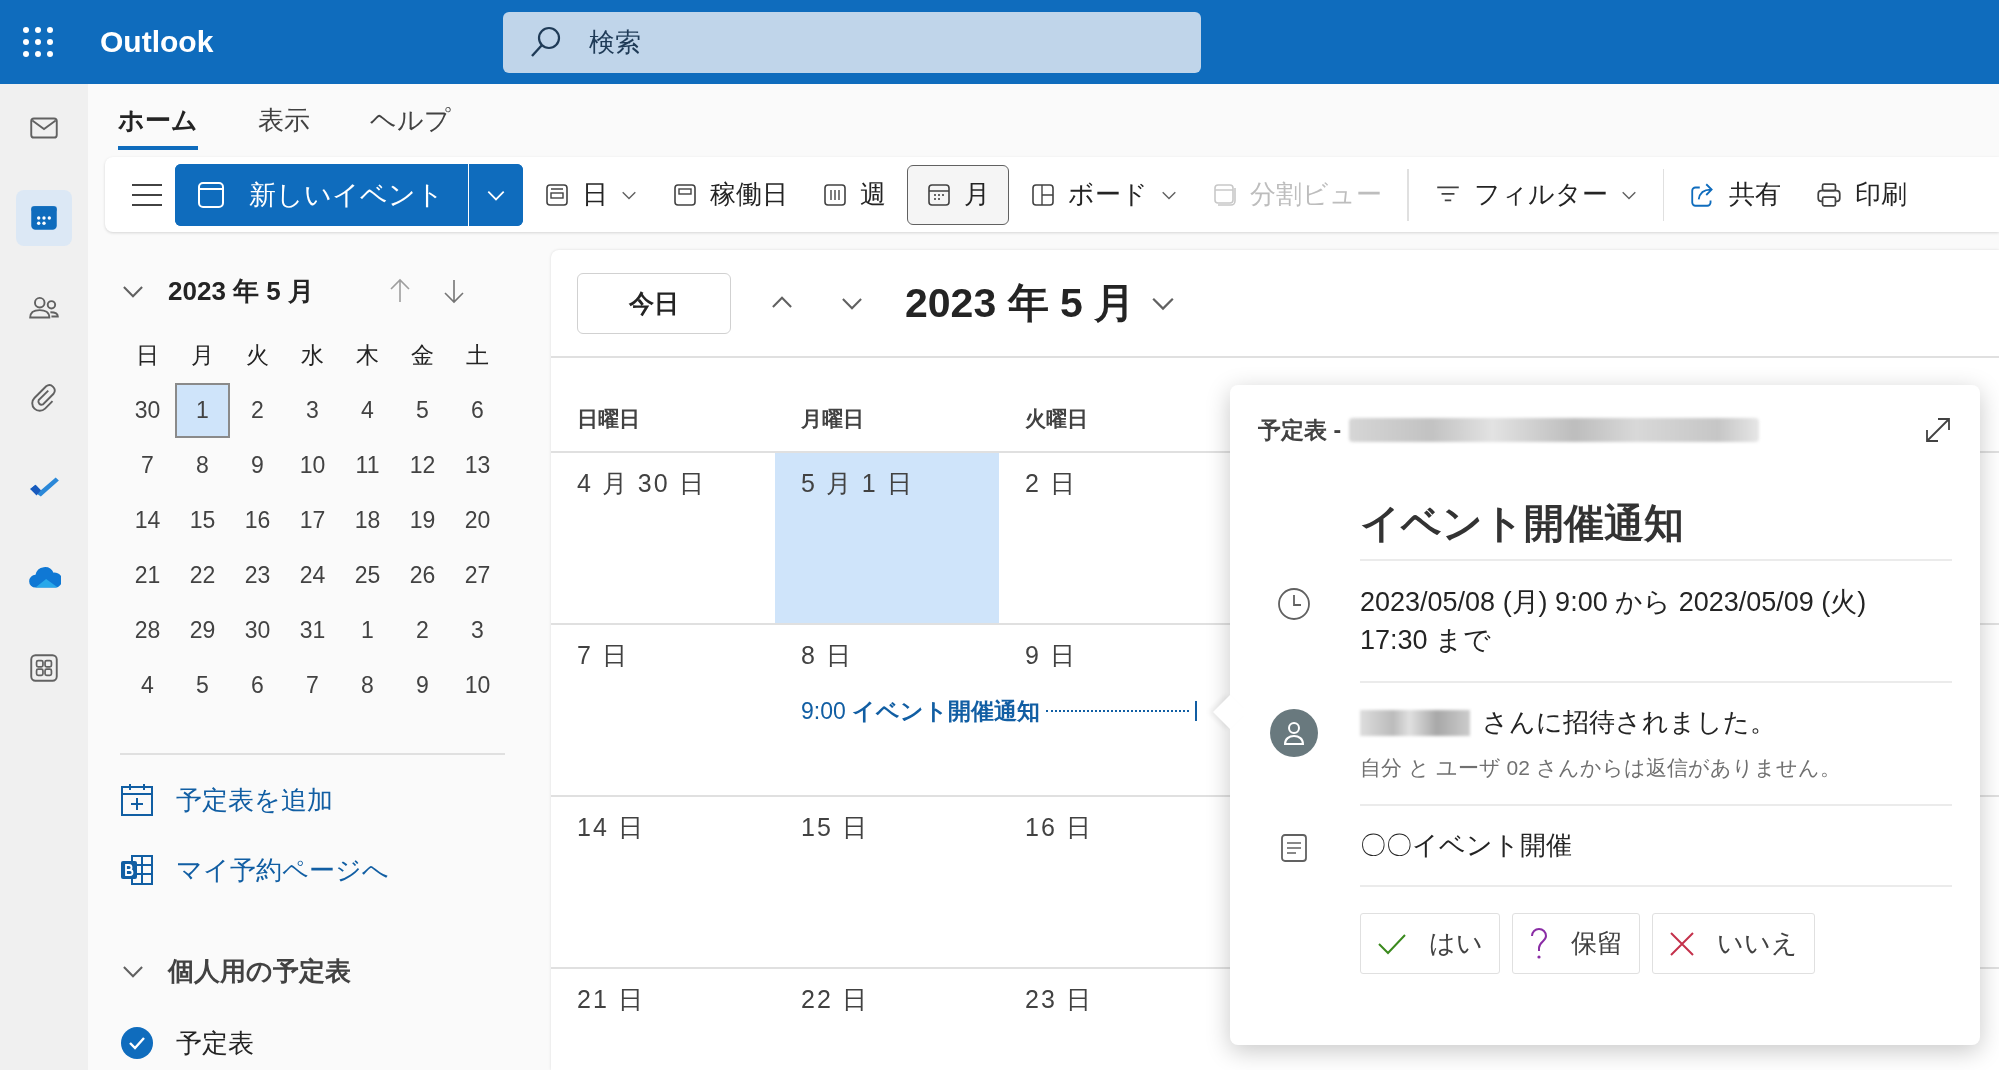 This screenshot has height=1070, width=1999. Describe the element at coordinates (422, 575) in the screenshot. I see `mini-calendar-day: 26` at that location.